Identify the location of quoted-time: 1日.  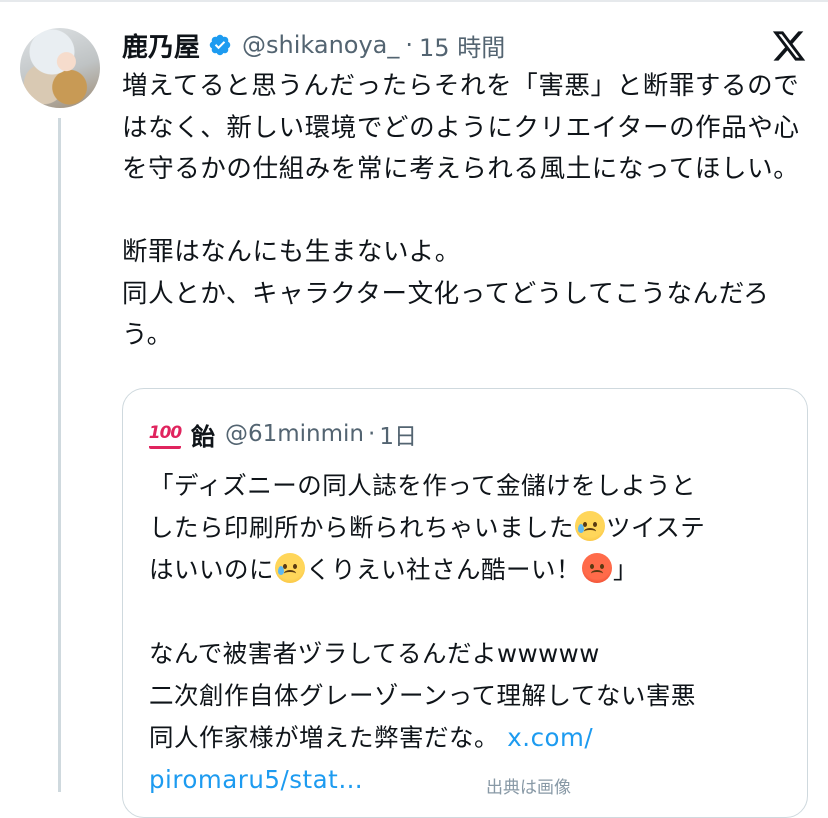
(398, 434).